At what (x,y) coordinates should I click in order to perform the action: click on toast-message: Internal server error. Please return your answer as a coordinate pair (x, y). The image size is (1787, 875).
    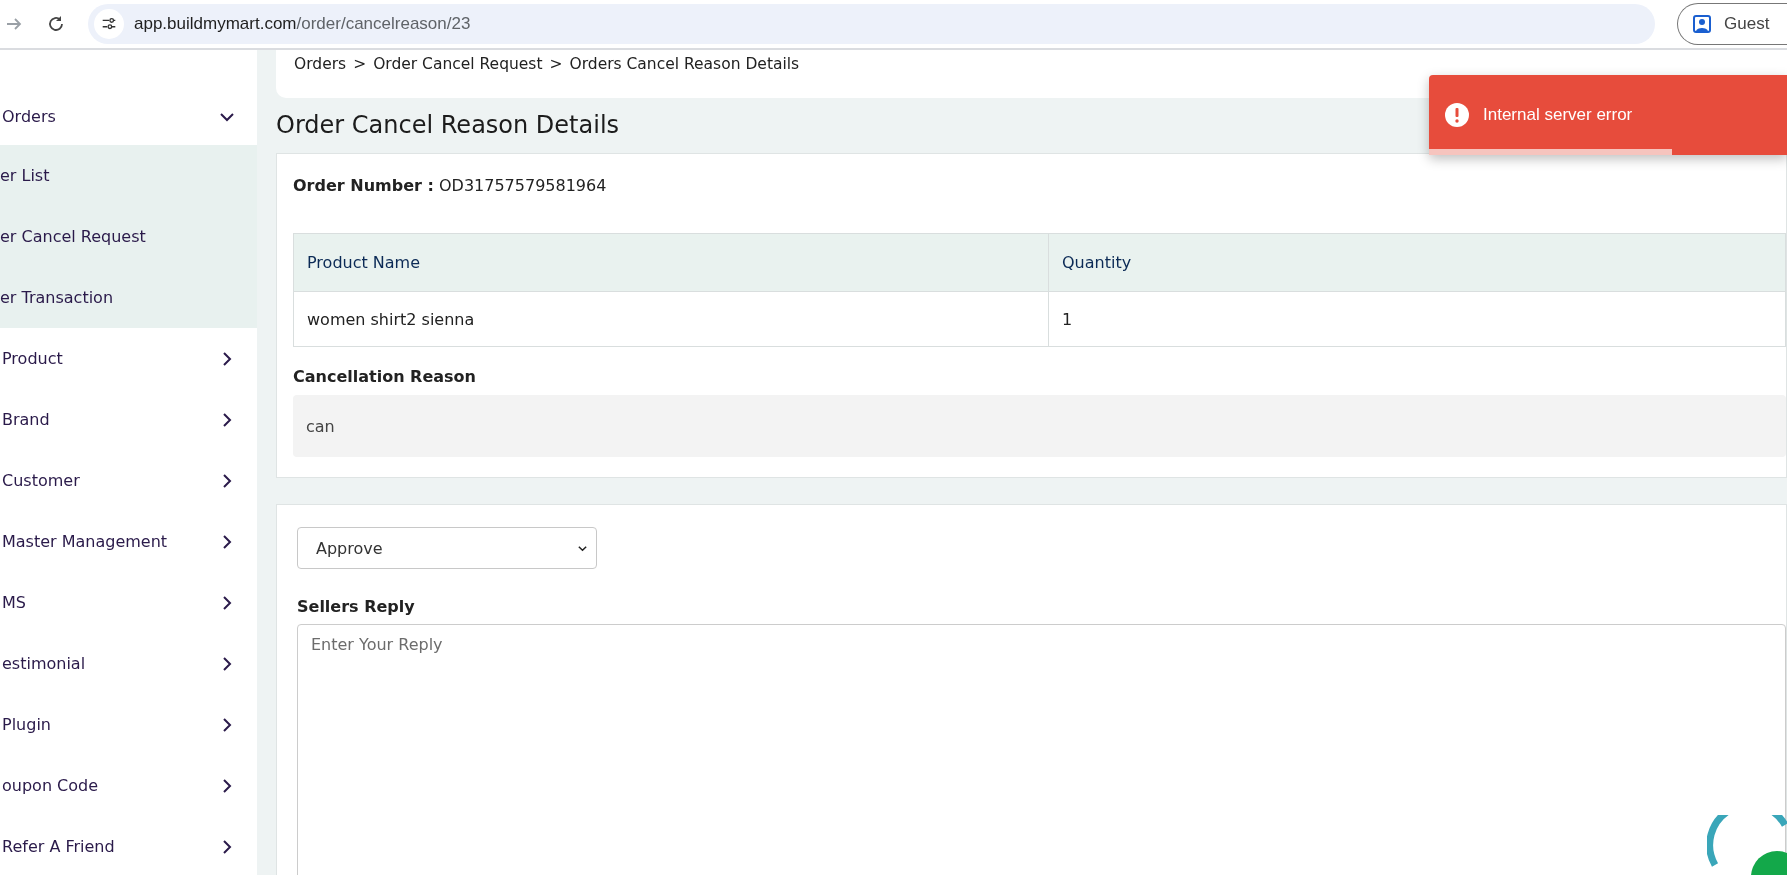
    Looking at the image, I should click on (1558, 115).